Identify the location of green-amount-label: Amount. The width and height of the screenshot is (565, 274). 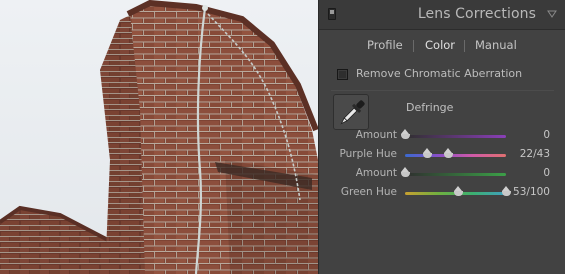
(376, 173).